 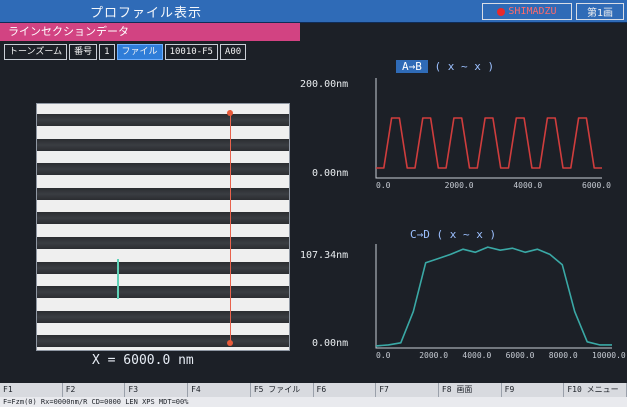 What do you see at coordinates (83, 52) in the screenshot?
I see `param-1: 番号` at bounding box center [83, 52].